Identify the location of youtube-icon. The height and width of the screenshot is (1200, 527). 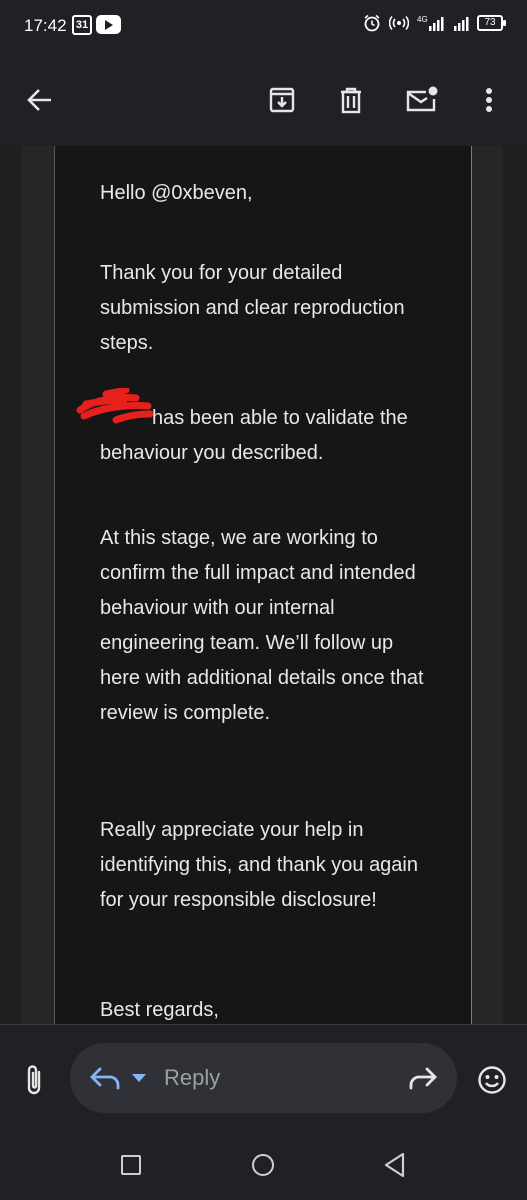
(108, 24).